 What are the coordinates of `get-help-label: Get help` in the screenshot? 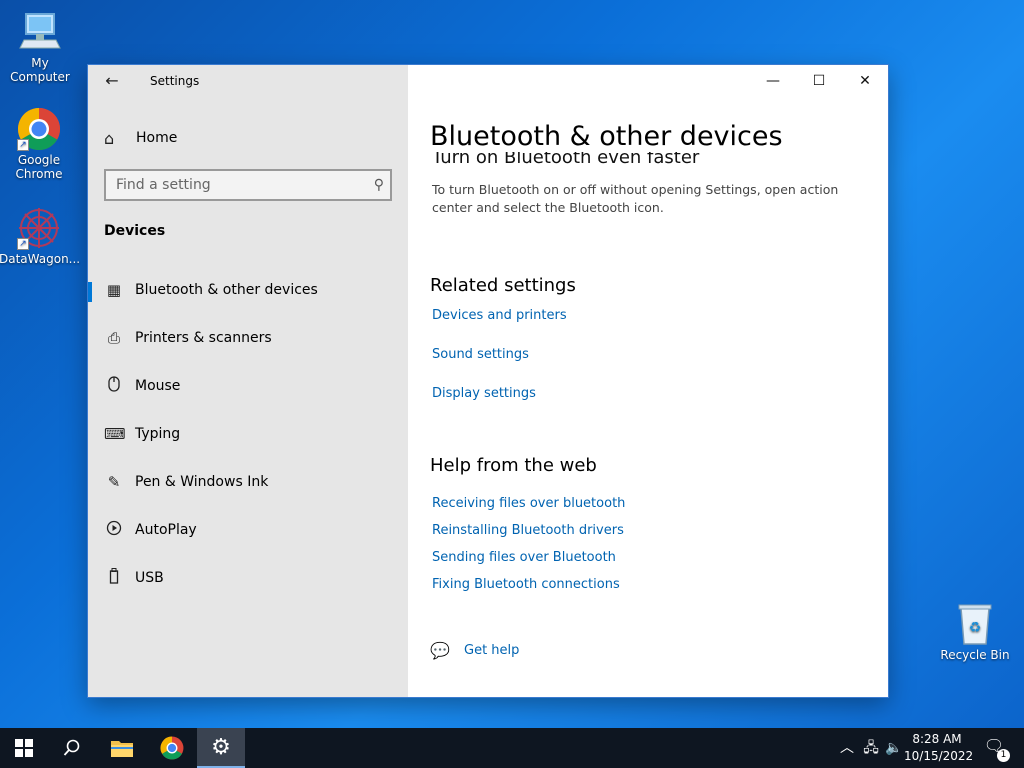 It's located at (492, 650).